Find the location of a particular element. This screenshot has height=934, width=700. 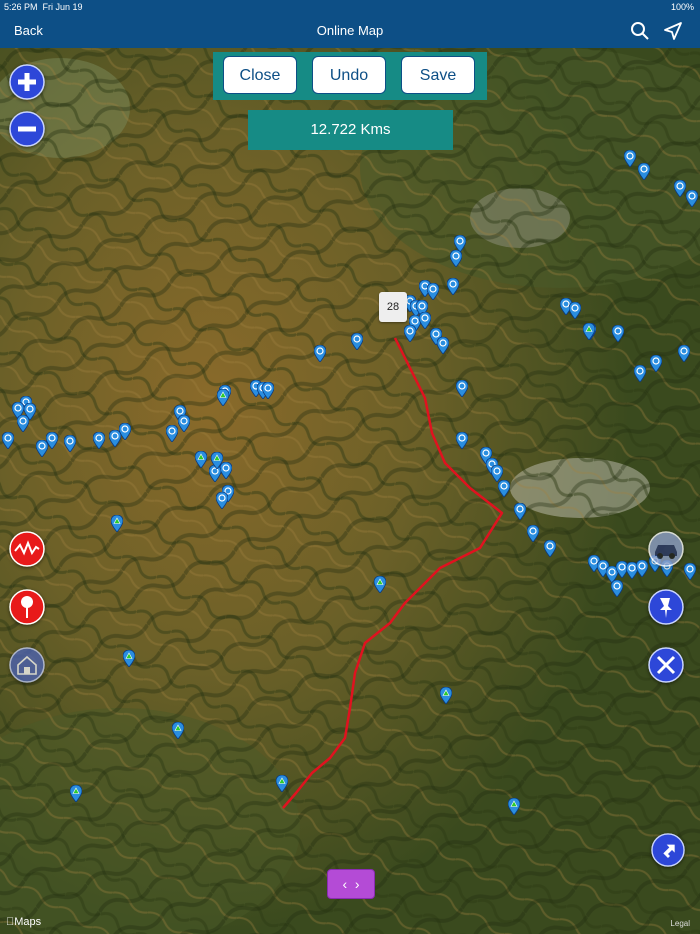

pushpin-icon is located at coordinates (666, 607).